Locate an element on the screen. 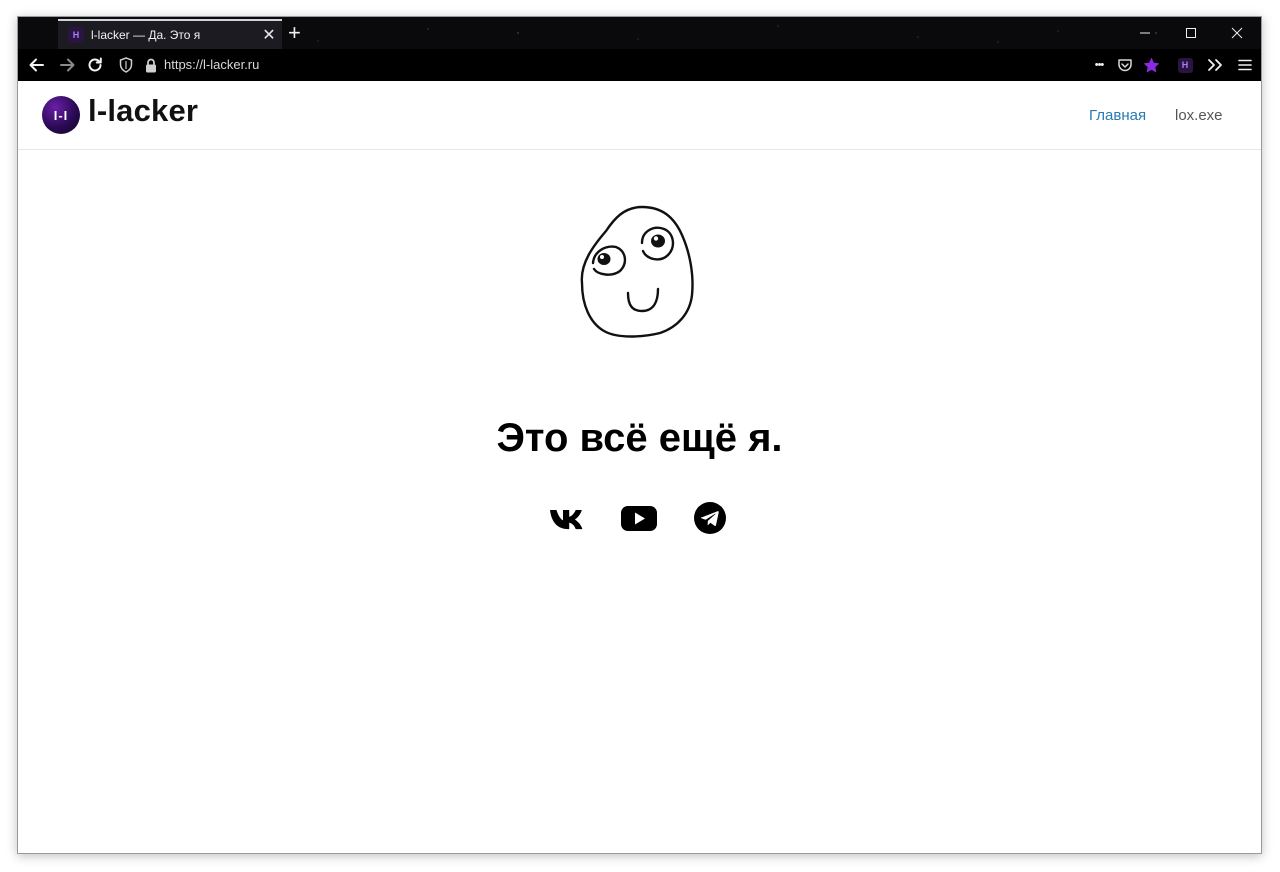  page-headline: Это всё ещё я. is located at coordinates (639, 438).